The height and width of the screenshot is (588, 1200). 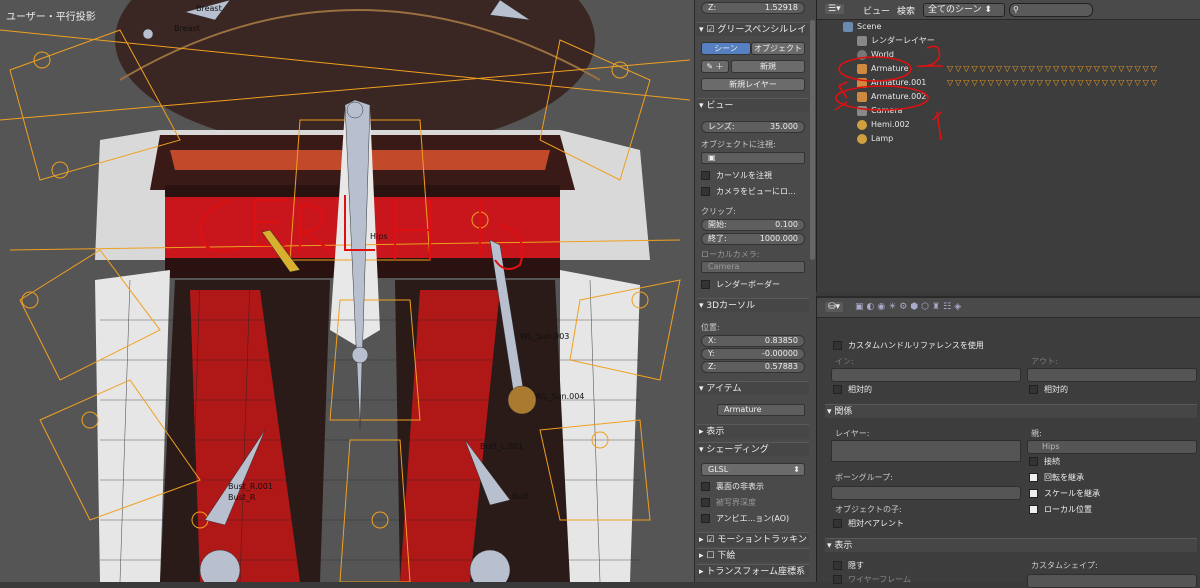 I want to click on bone-group-field, so click(x=926, y=493).